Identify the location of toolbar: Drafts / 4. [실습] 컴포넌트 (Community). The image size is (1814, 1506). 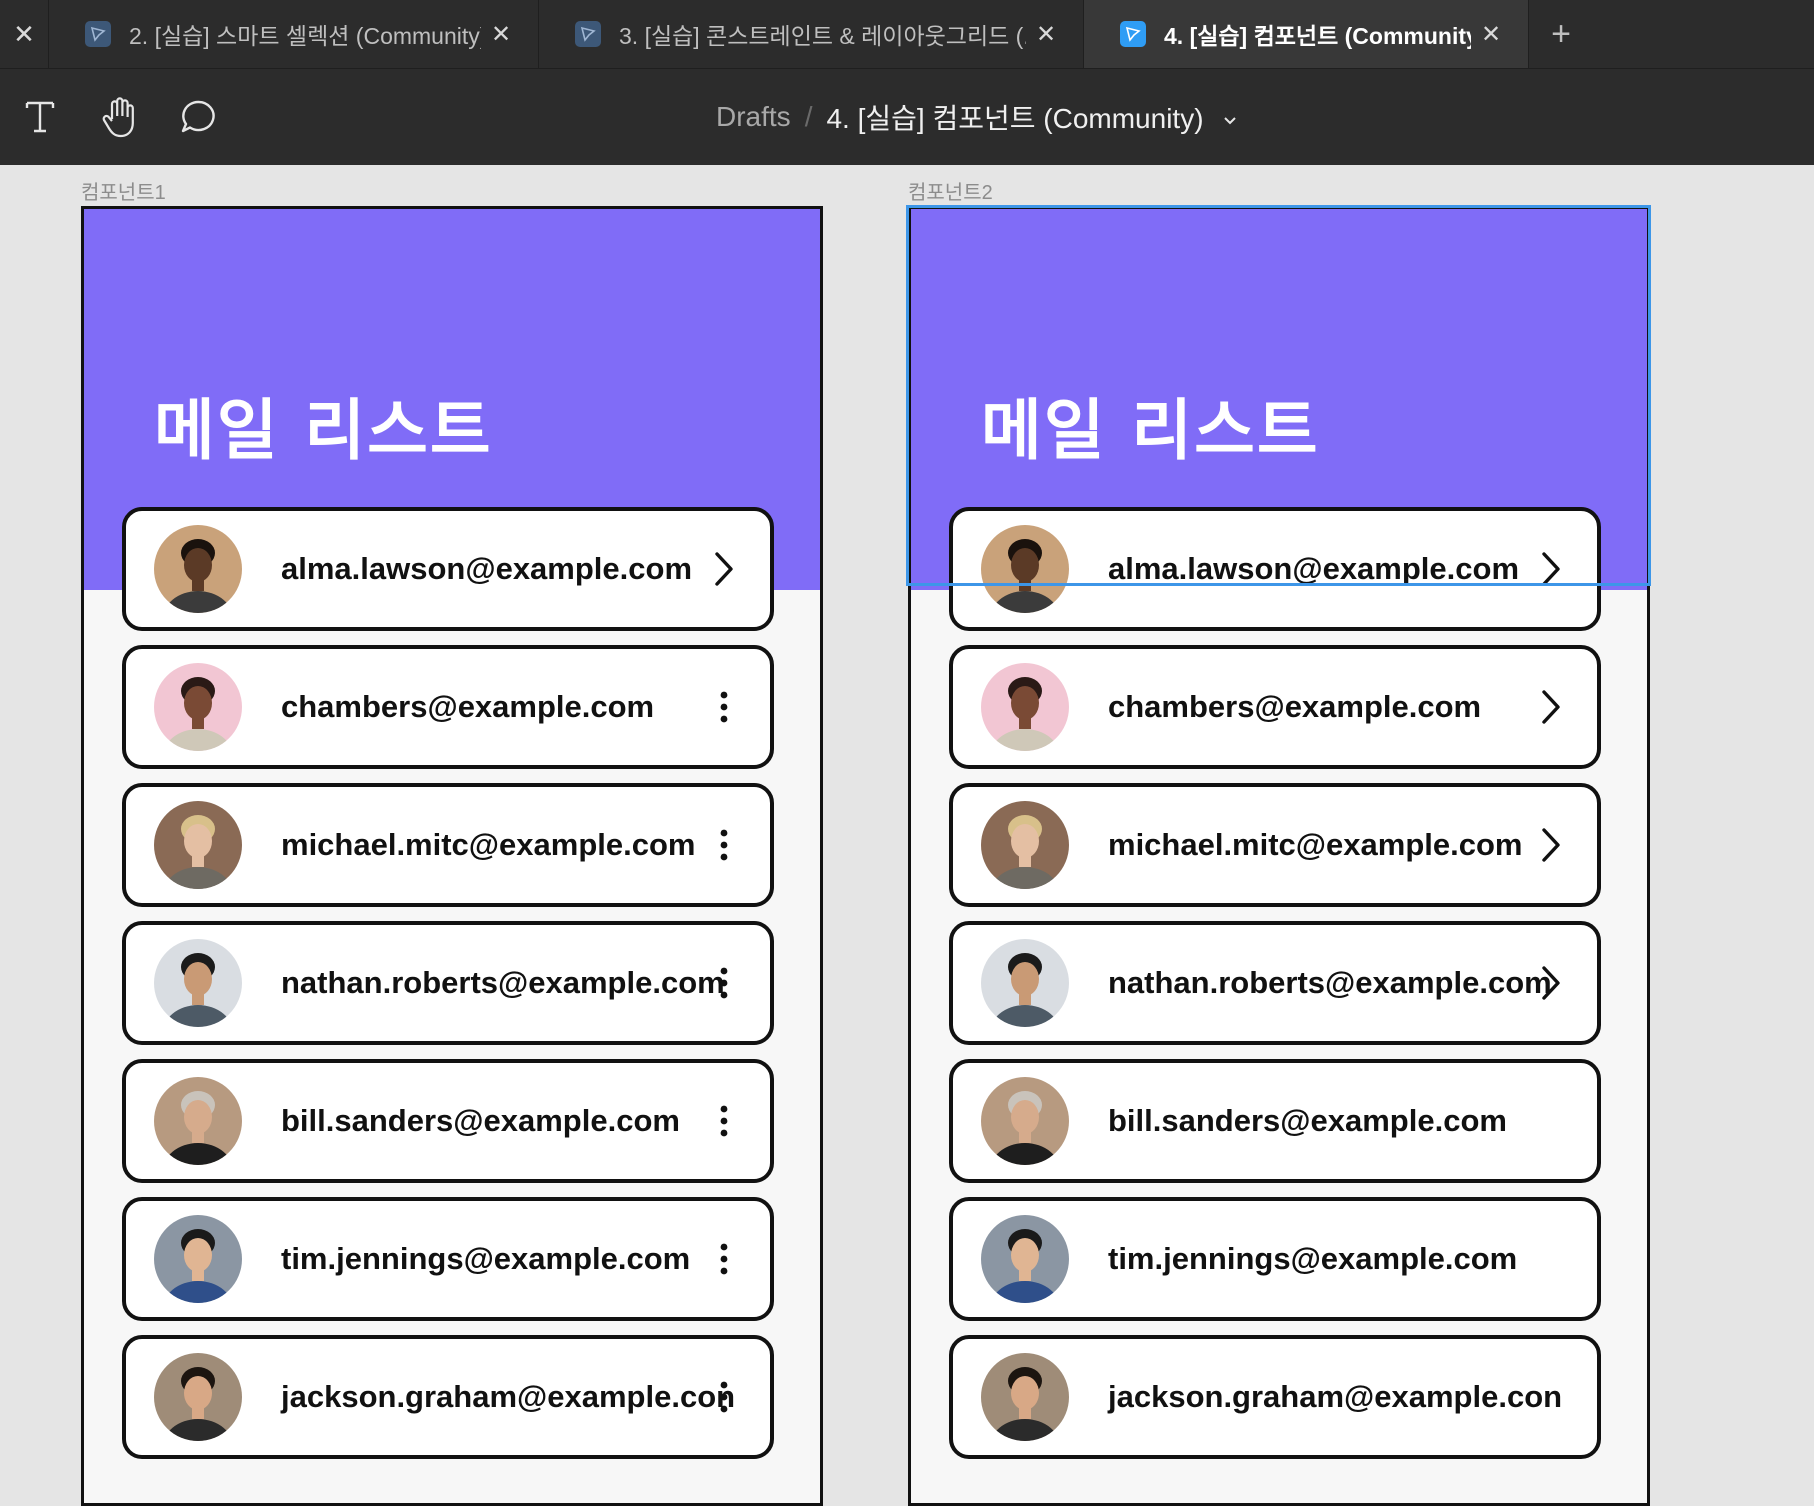
(907, 116).